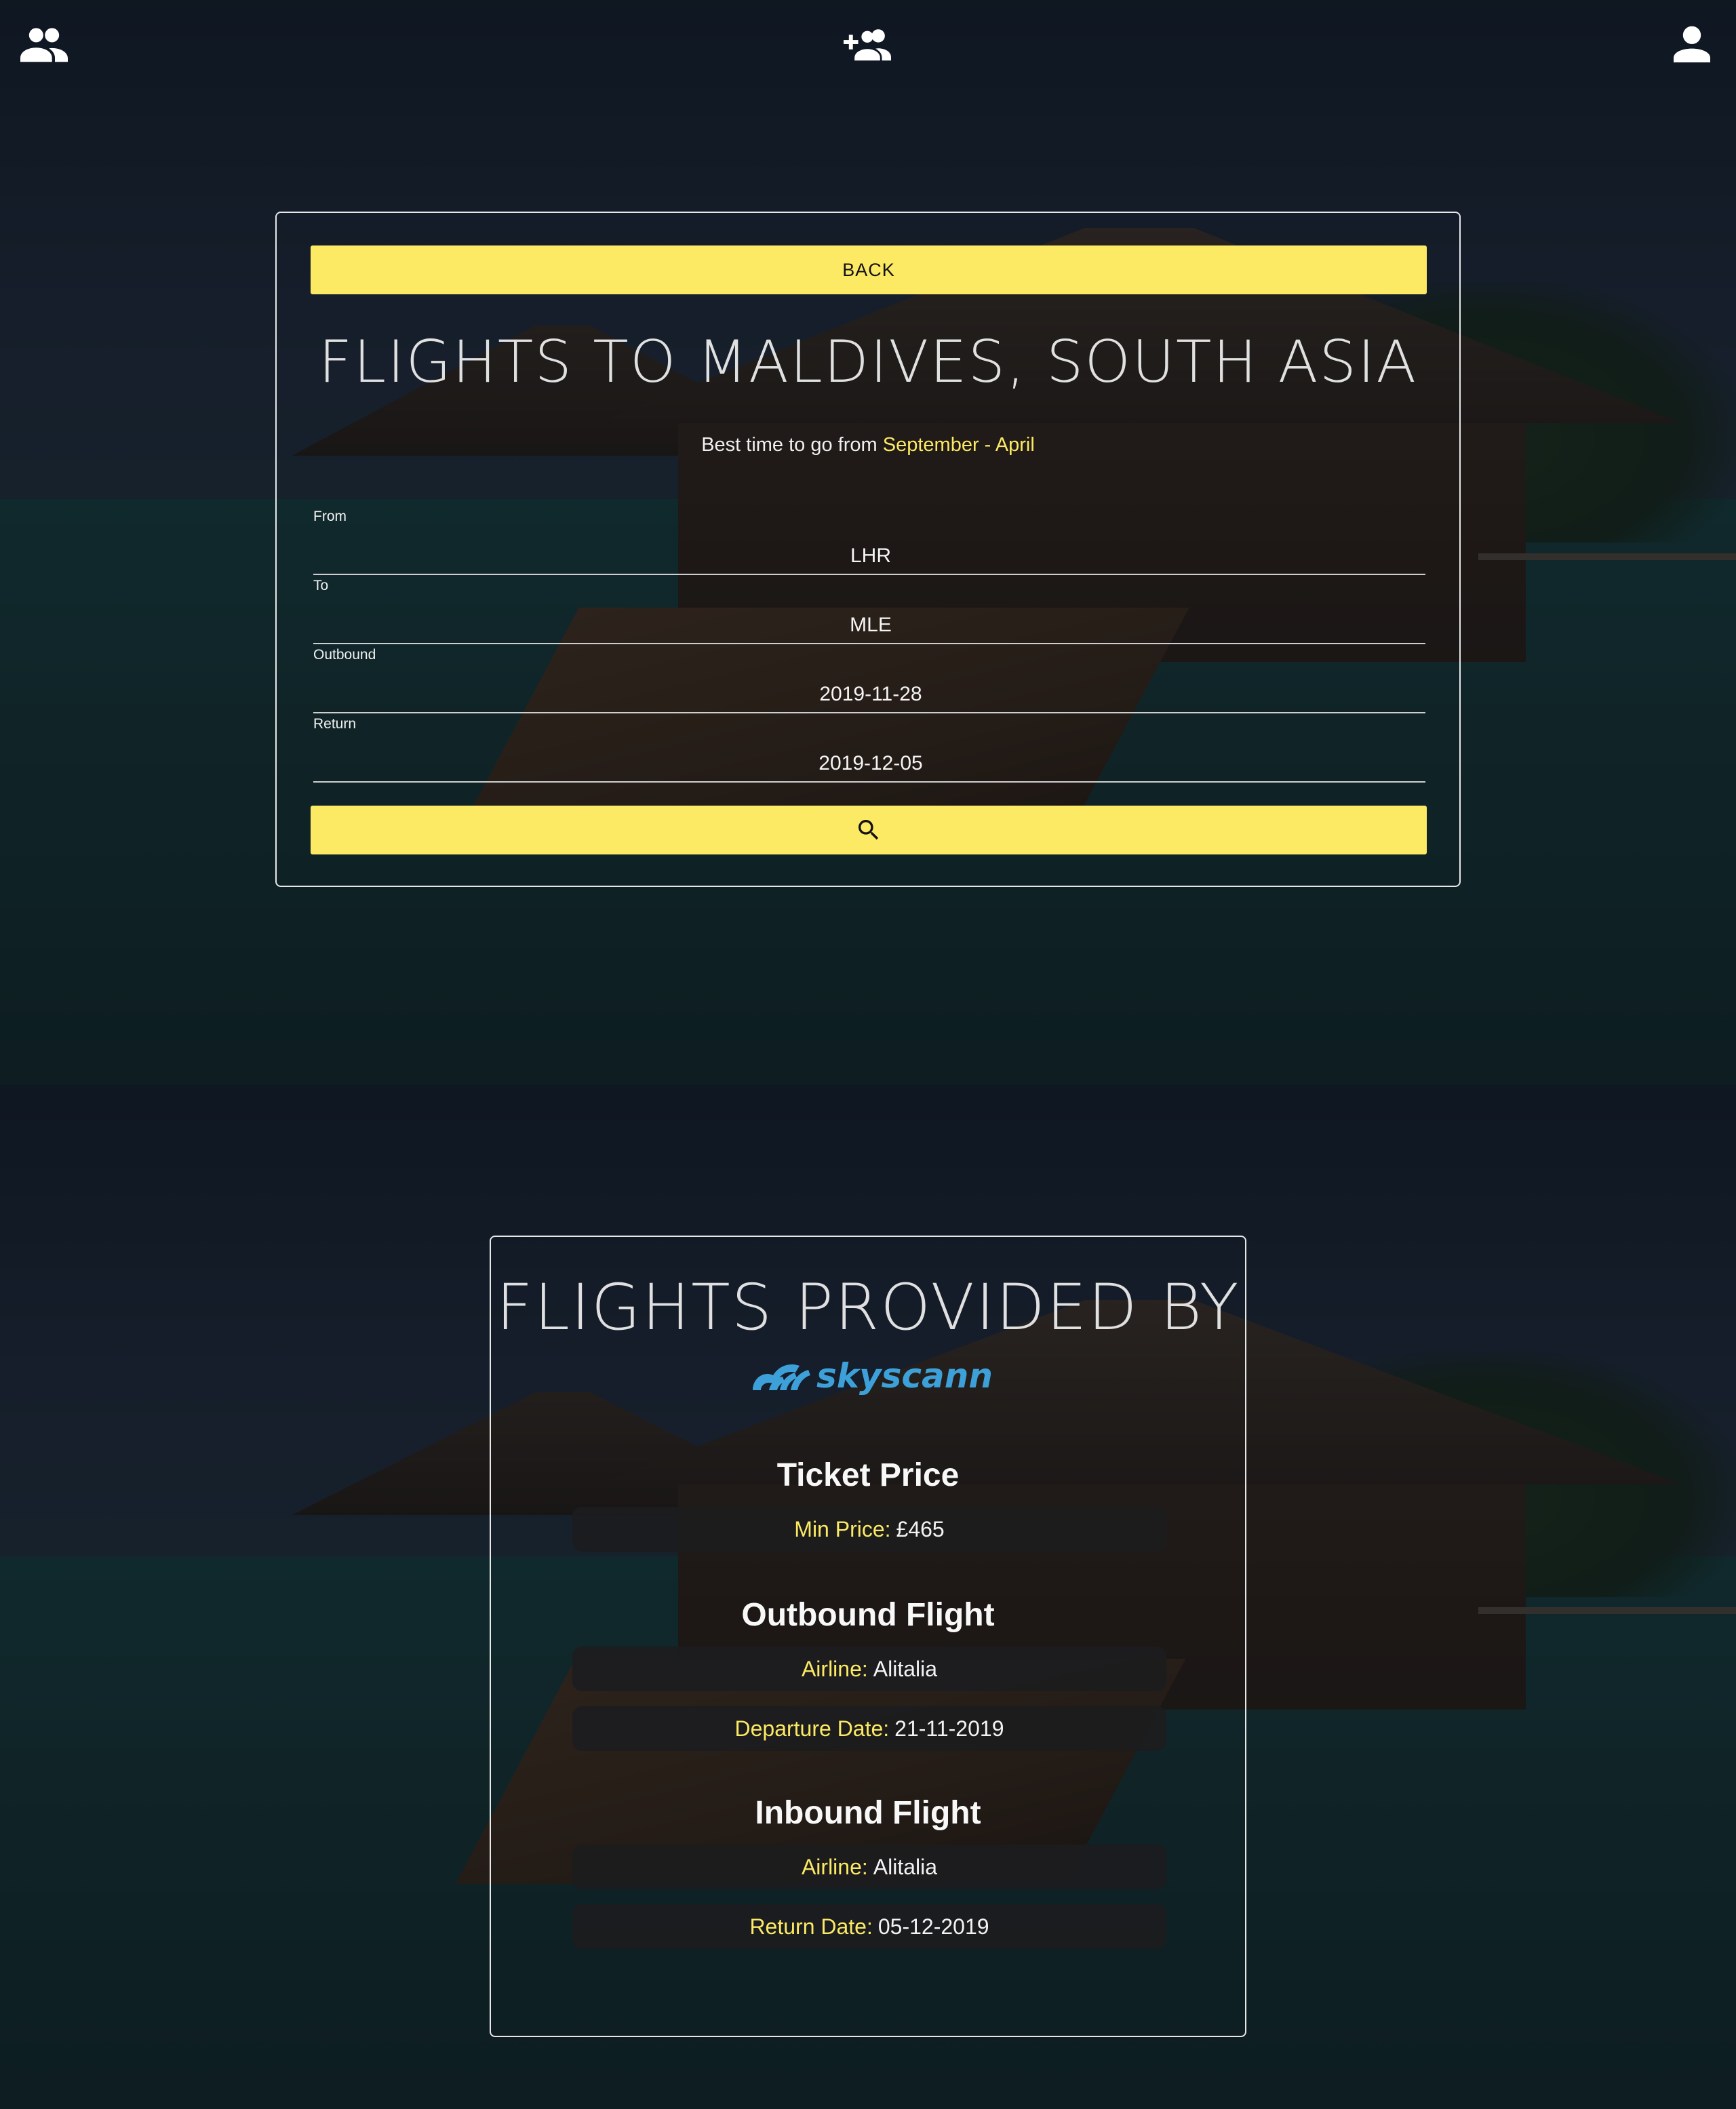 This screenshot has width=1736, height=2109. Describe the element at coordinates (843, 1529) in the screenshot. I see `min-price-label: Min Price:` at that location.